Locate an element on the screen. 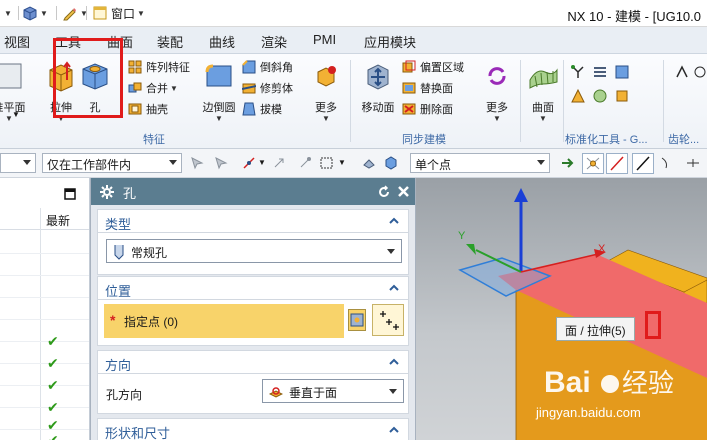 Image resolution: width=707 pixels, height=440 pixels. sync-group-label: 同步建模 is located at coordinates (424, 140).